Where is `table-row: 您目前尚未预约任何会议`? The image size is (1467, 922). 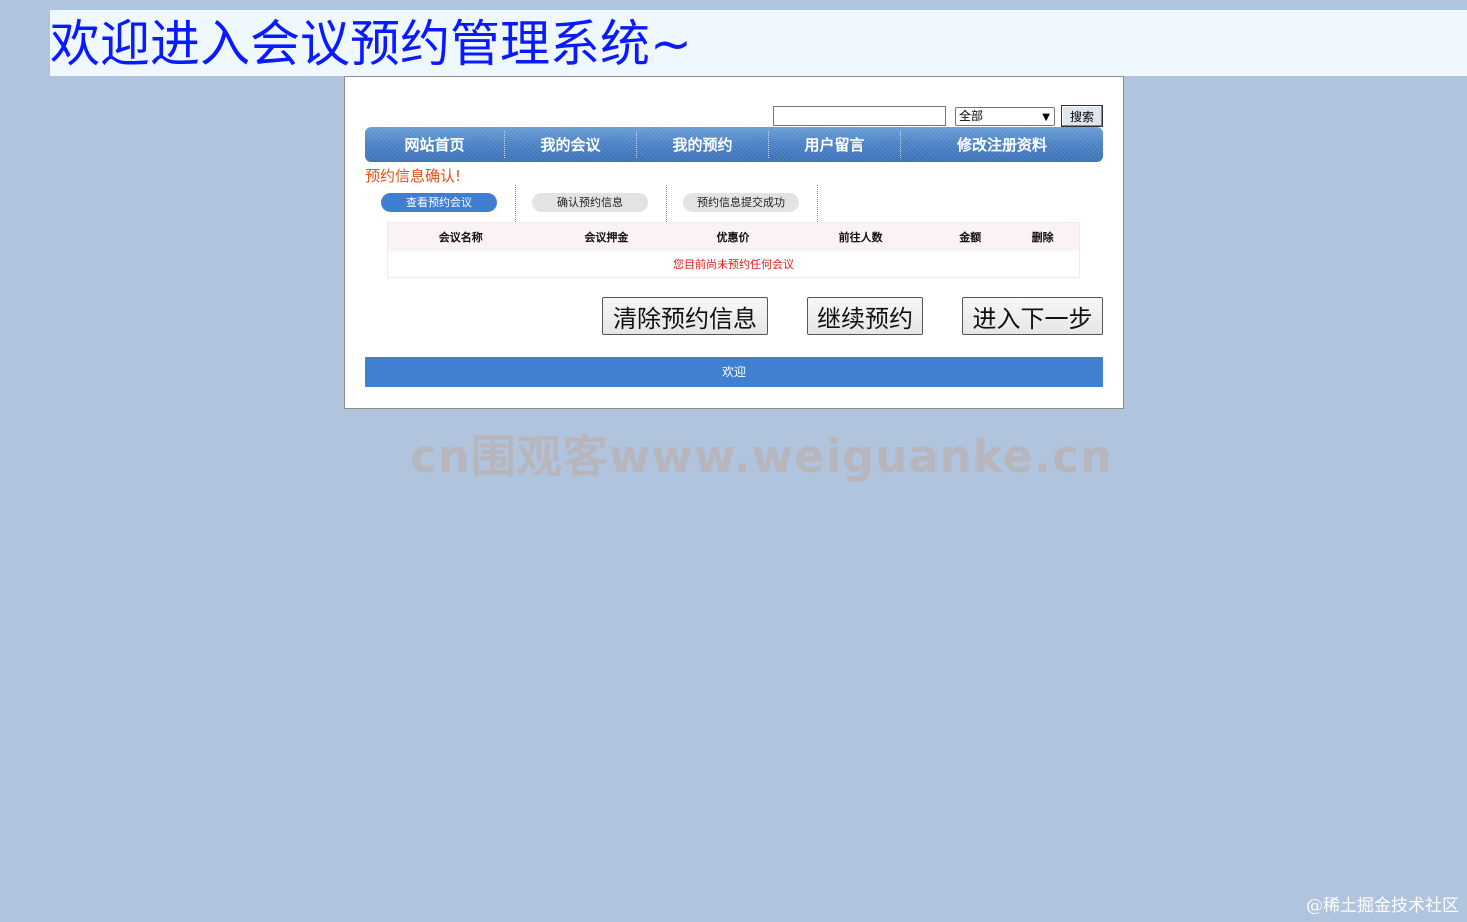
table-row: 您目前尚未预约任何会议 is located at coordinates (733, 264).